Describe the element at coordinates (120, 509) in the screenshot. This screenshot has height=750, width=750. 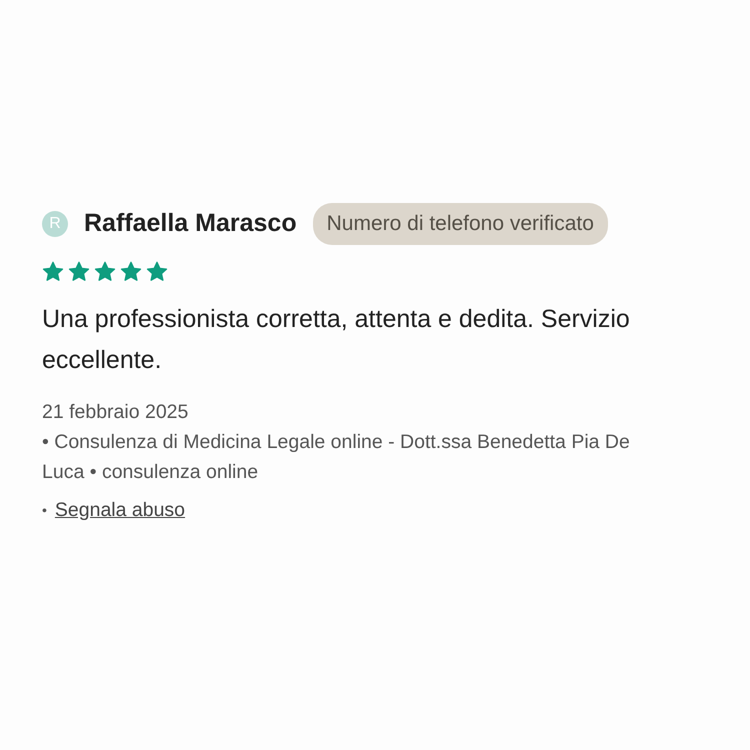
I see `report-abuse-link: Segnala abuso` at that location.